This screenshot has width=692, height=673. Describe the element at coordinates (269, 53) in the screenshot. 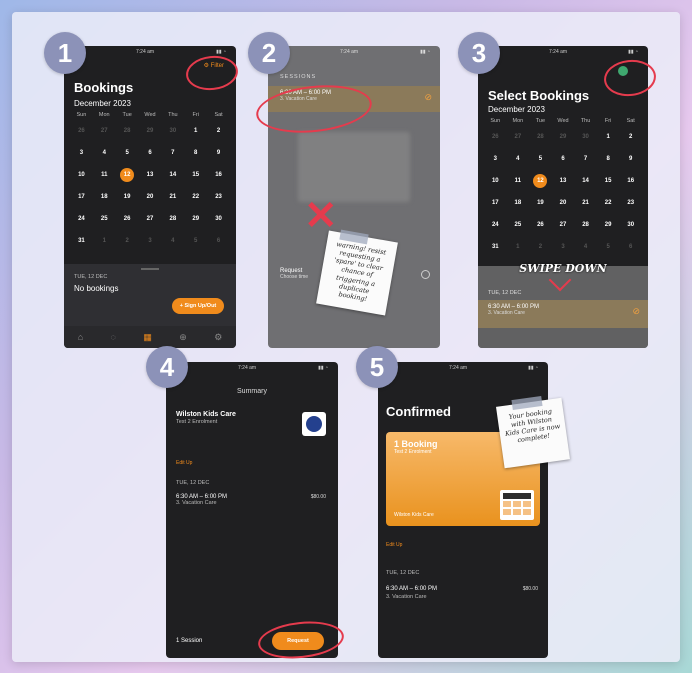

I see `step-badge-2: 2` at that location.